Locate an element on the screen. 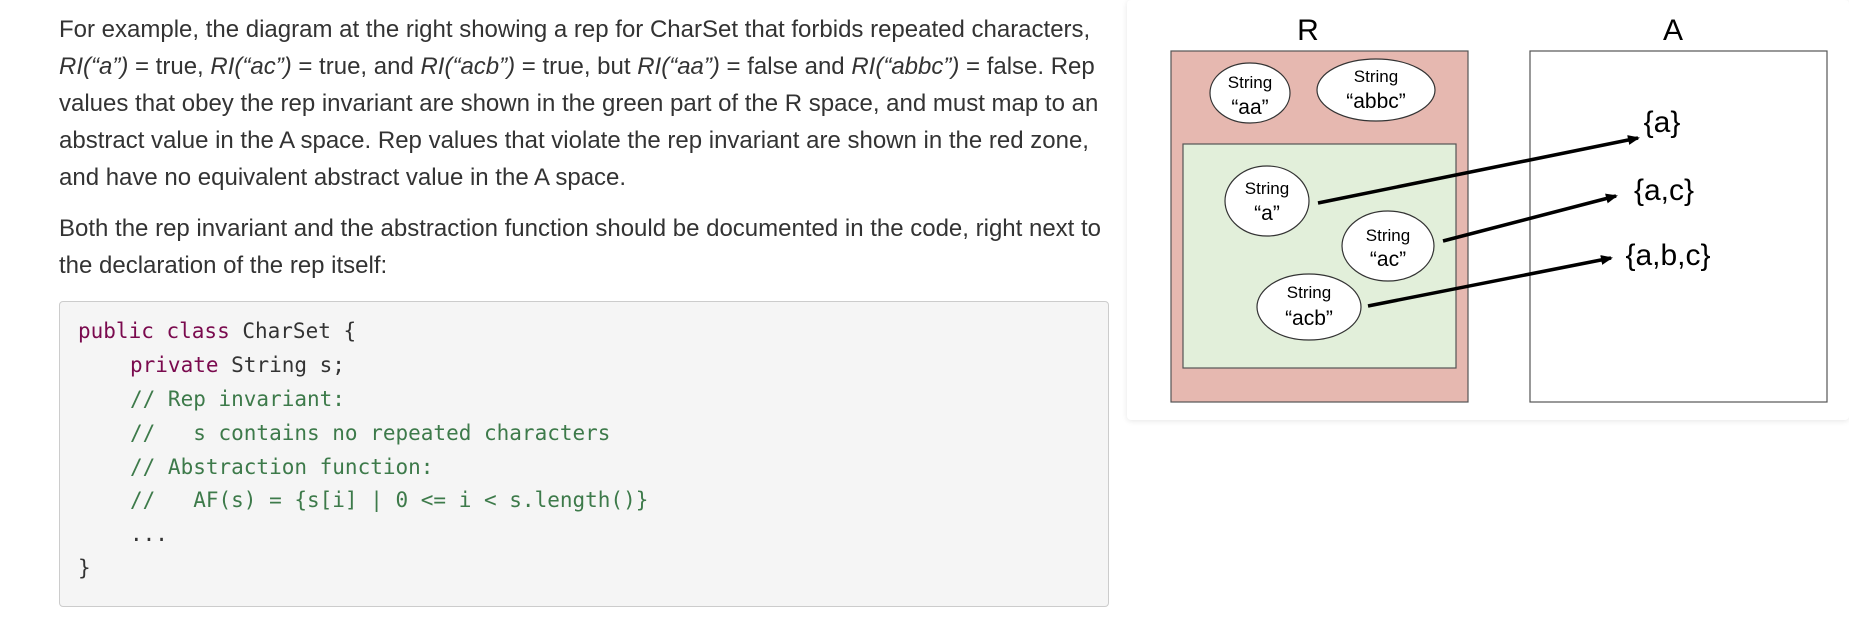  rep-acb: String “acb” is located at coordinates (1309, 307).